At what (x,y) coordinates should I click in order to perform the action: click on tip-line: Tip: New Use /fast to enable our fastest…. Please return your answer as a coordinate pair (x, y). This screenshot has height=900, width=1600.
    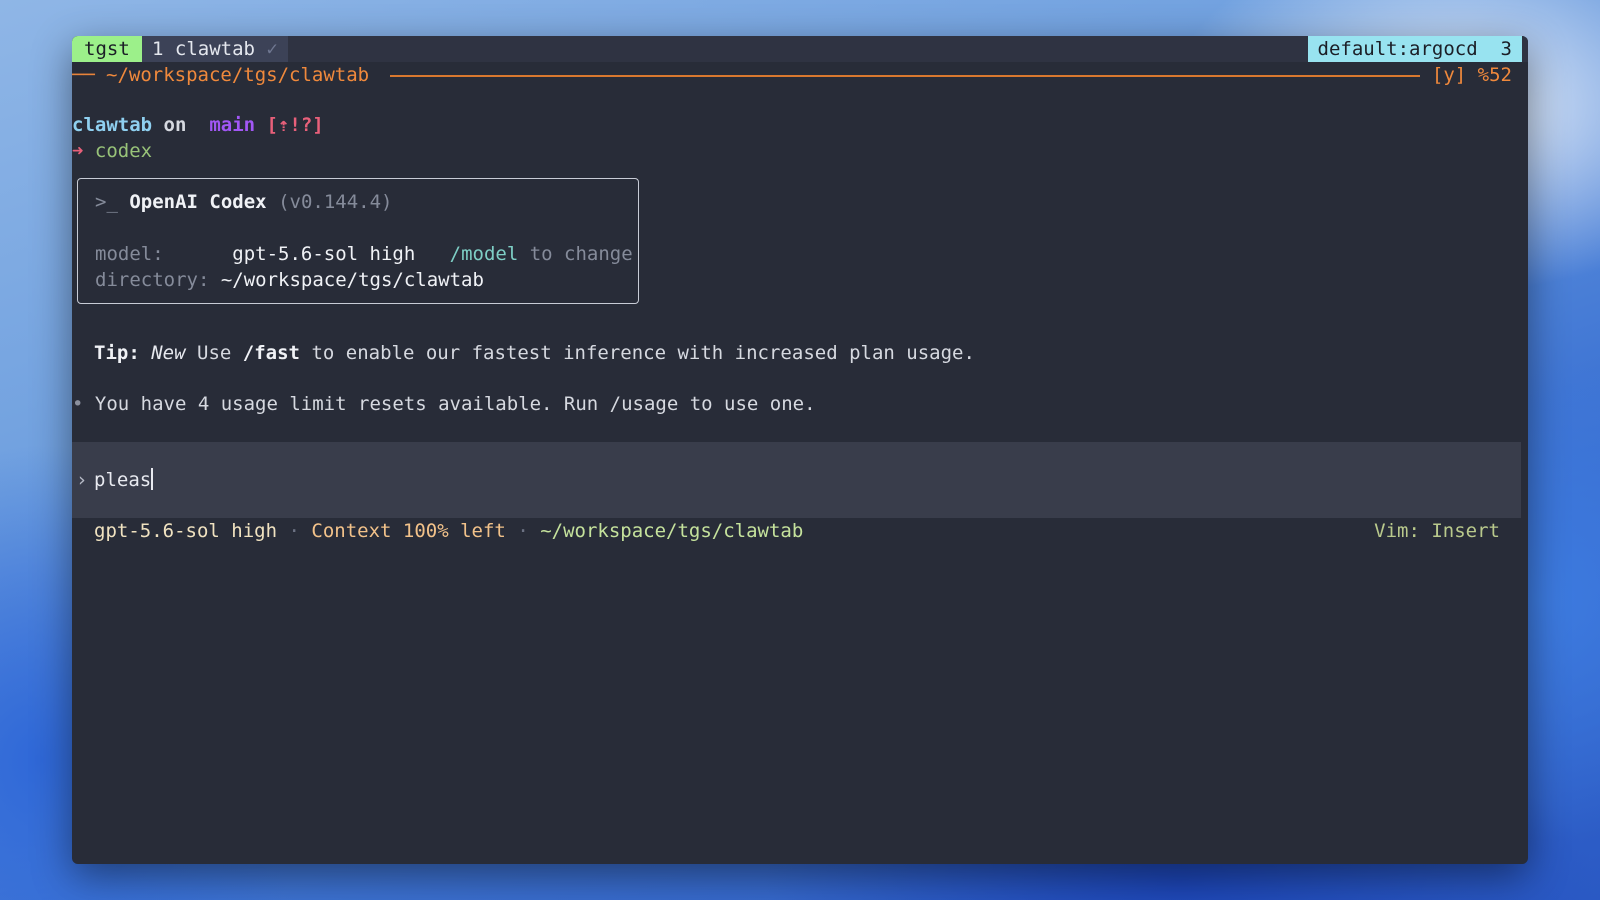
    Looking at the image, I should click on (534, 353).